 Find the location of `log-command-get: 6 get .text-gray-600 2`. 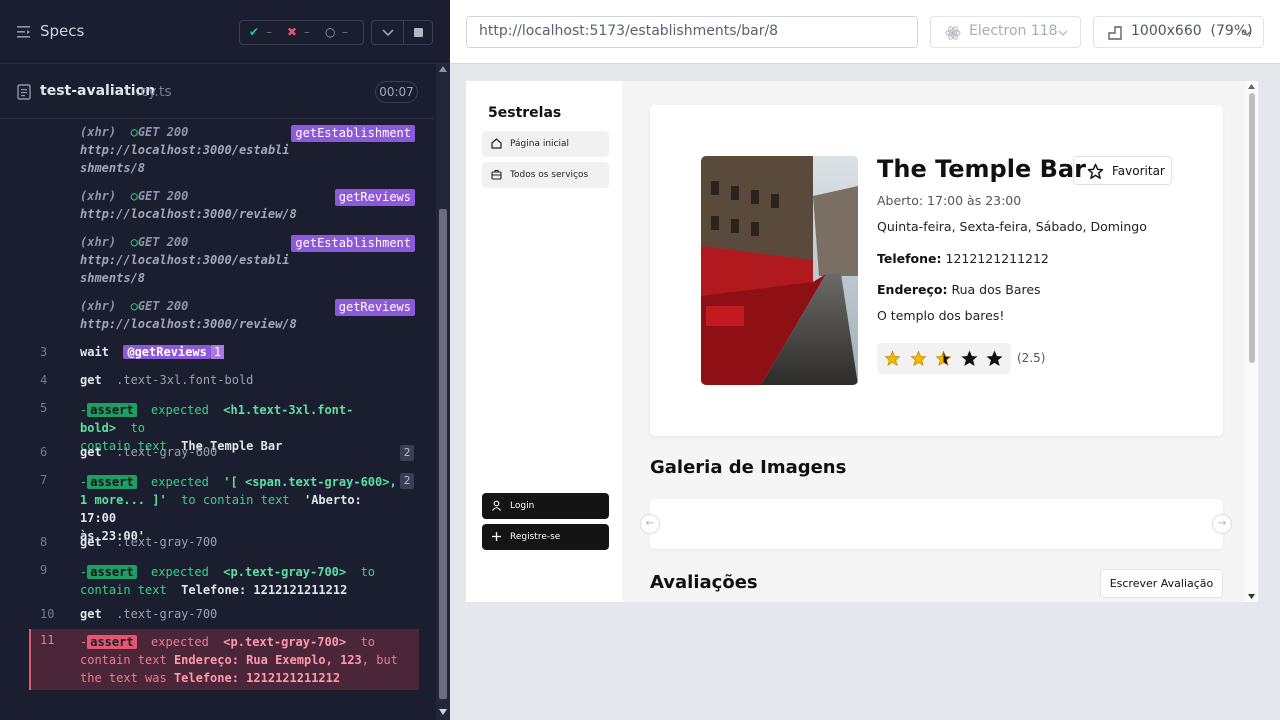

log-command-get: 6 get .text-gray-600 2 is located at coordinates (217, 454).